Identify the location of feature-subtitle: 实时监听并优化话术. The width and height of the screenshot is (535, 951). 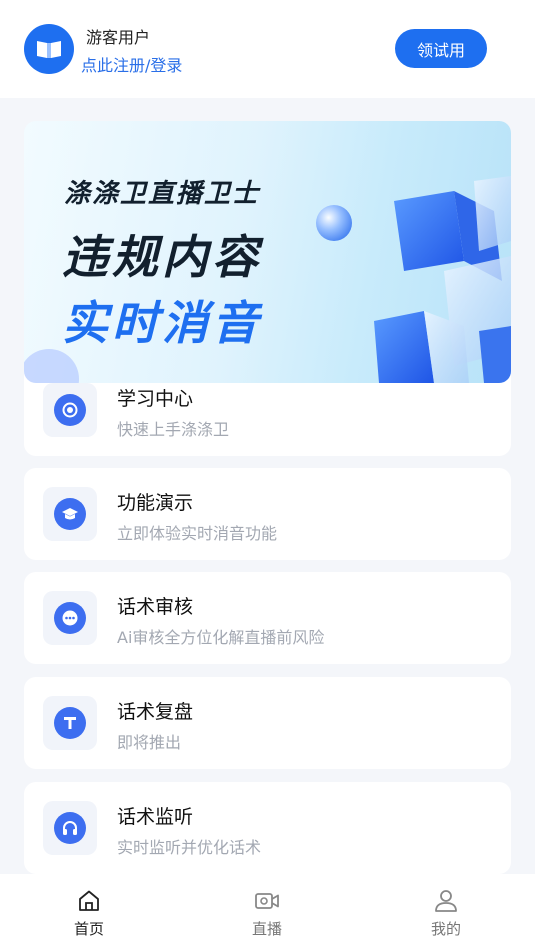
(189, 847).